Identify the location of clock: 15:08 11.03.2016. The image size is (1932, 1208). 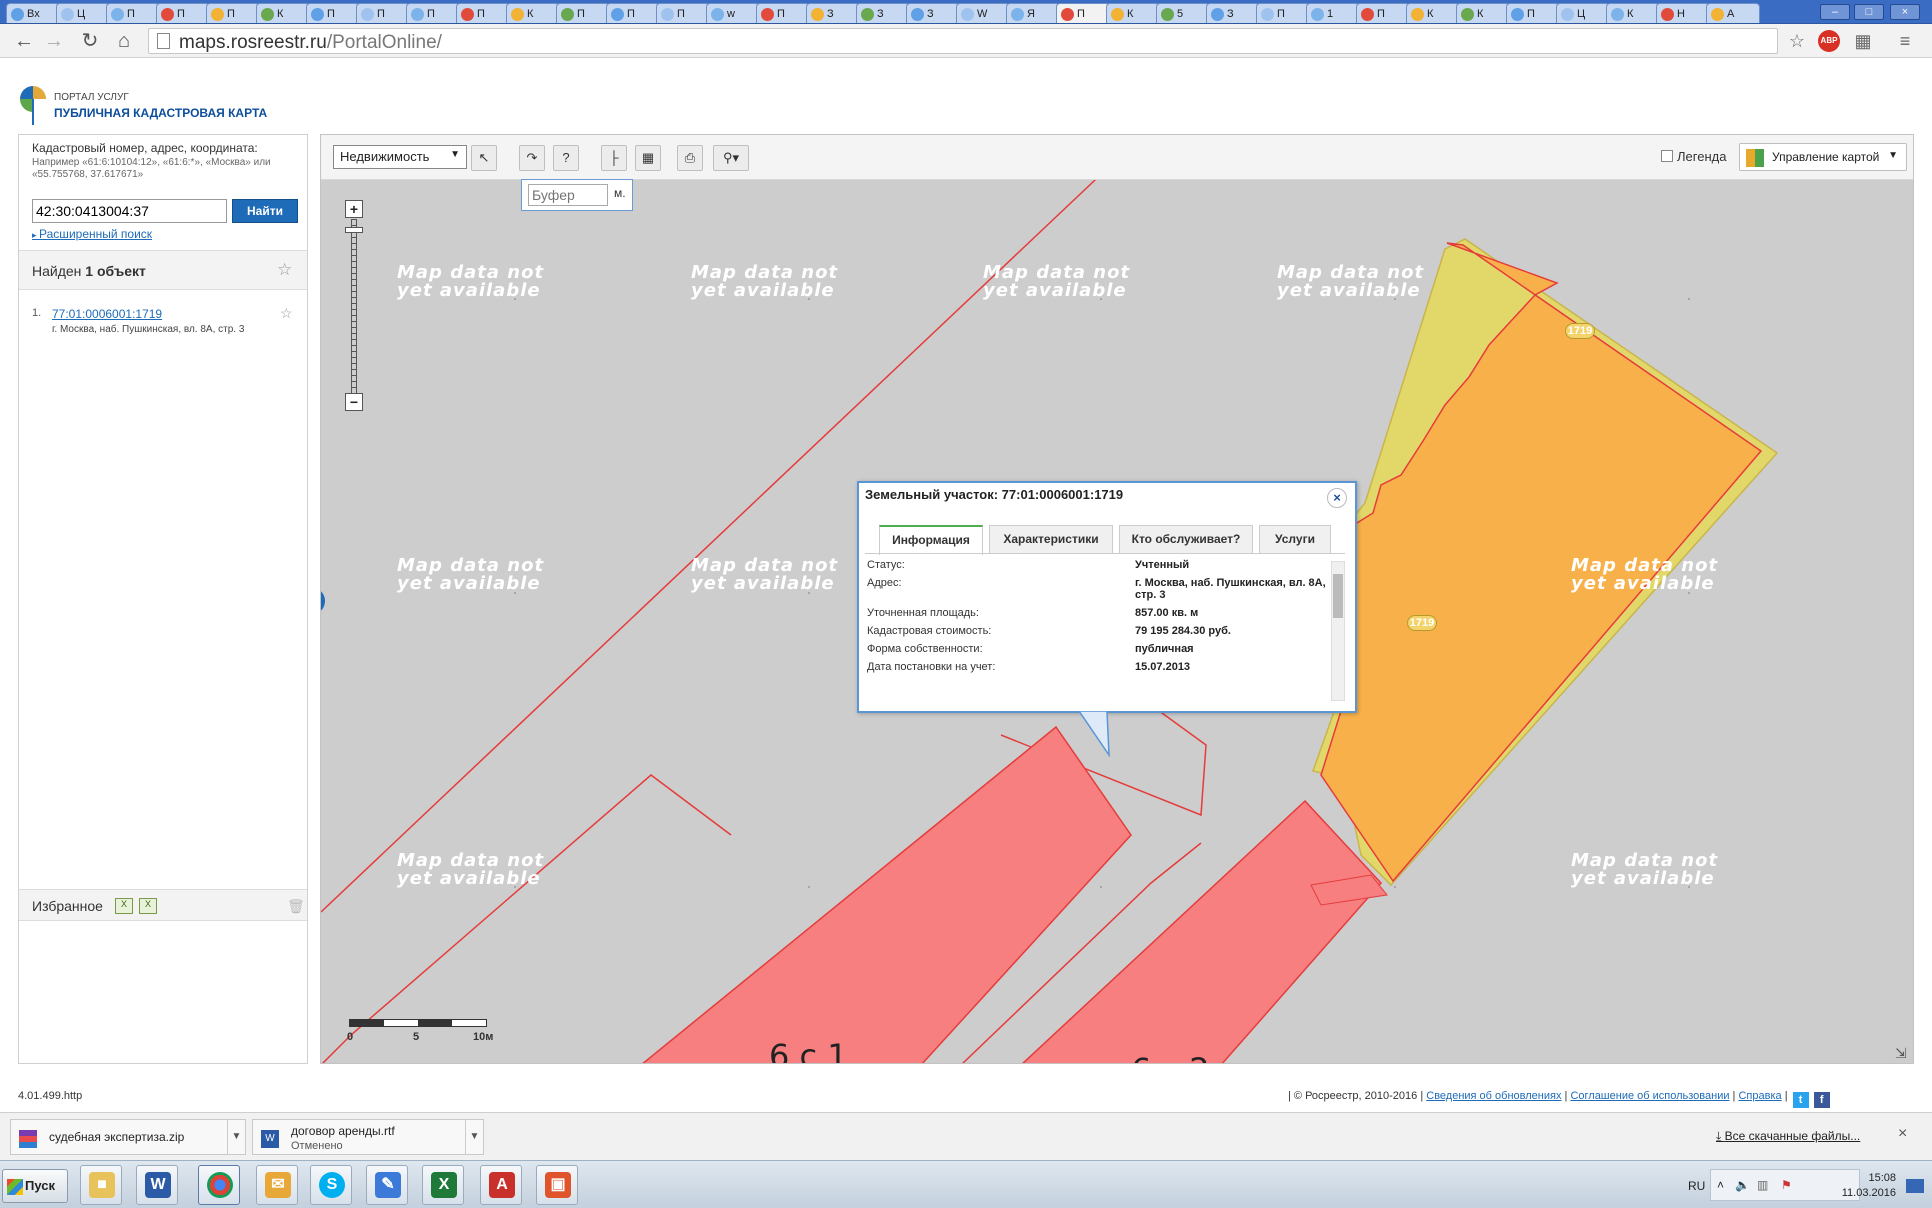
(1863, 1186).